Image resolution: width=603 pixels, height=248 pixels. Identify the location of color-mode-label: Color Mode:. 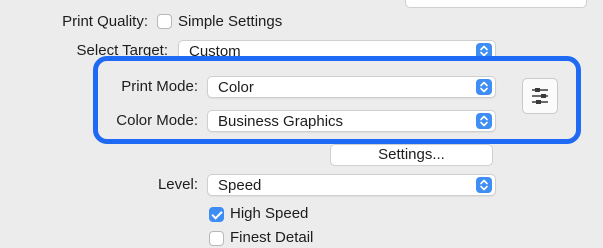
(157, 120).